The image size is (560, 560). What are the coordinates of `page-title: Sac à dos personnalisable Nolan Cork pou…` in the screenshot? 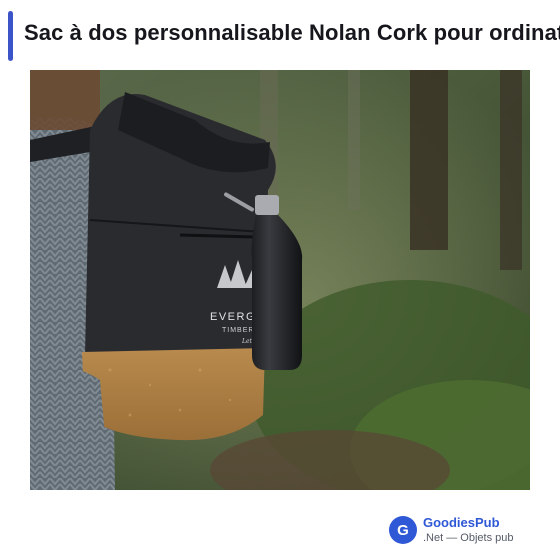 It's located at (292, 32).